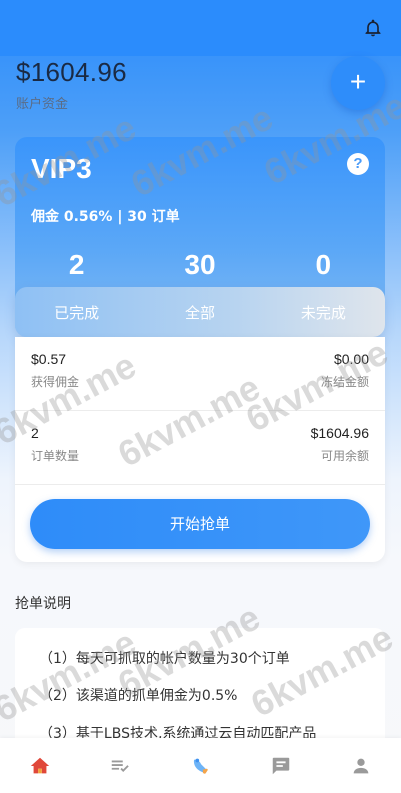 The image size is (401, 793). I want to click on tab-orders, so click(120, 765).